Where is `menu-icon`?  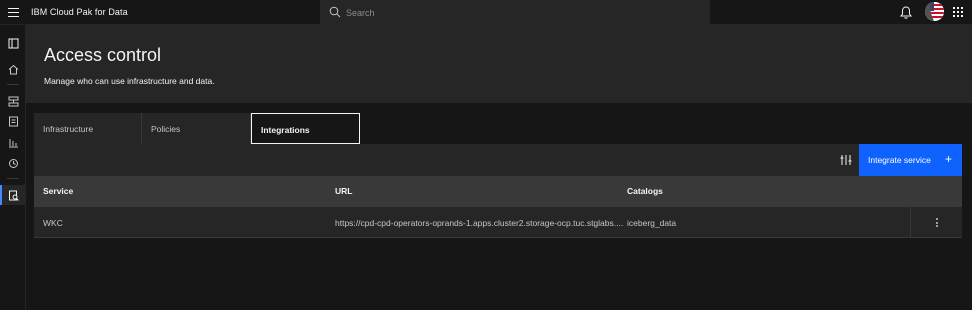 menu-icon is located at coordinates (13, 12).